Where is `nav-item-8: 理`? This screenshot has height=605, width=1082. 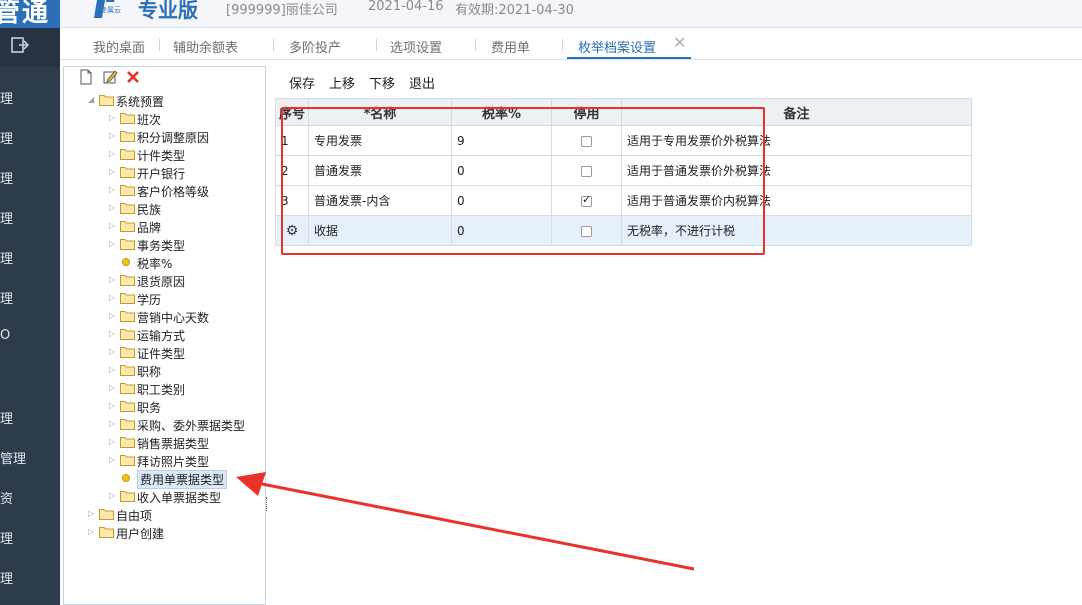 nav-item-8: 理 is located at coordinates (6, 417).